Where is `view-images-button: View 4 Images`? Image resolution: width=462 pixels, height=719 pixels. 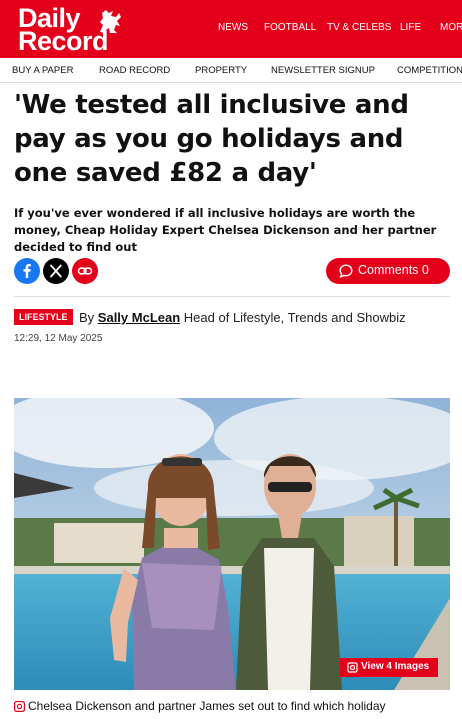 view-images-button: View 4 Images is located at coordinates (389, 667).